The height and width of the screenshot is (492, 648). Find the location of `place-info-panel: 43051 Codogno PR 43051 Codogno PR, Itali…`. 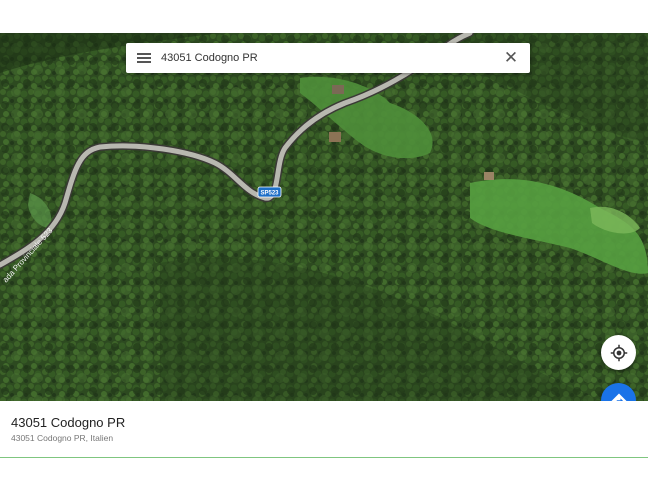

place-info-panel: 43051 Codogno PR 43051 Codogno PR, Itali… is located at coordinates (324, 429).